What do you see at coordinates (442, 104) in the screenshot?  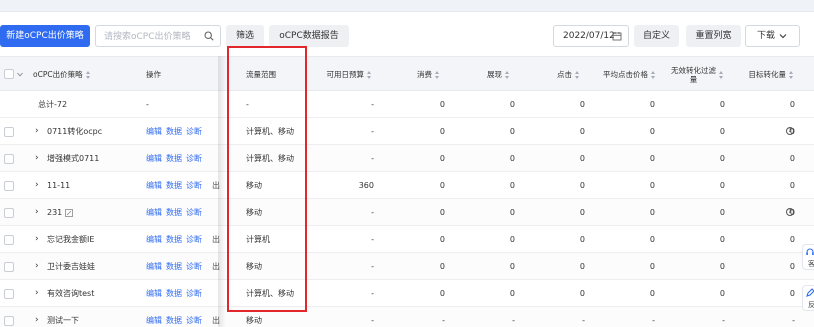 I see `total-cost: 0` at bounding box center [442, 104].